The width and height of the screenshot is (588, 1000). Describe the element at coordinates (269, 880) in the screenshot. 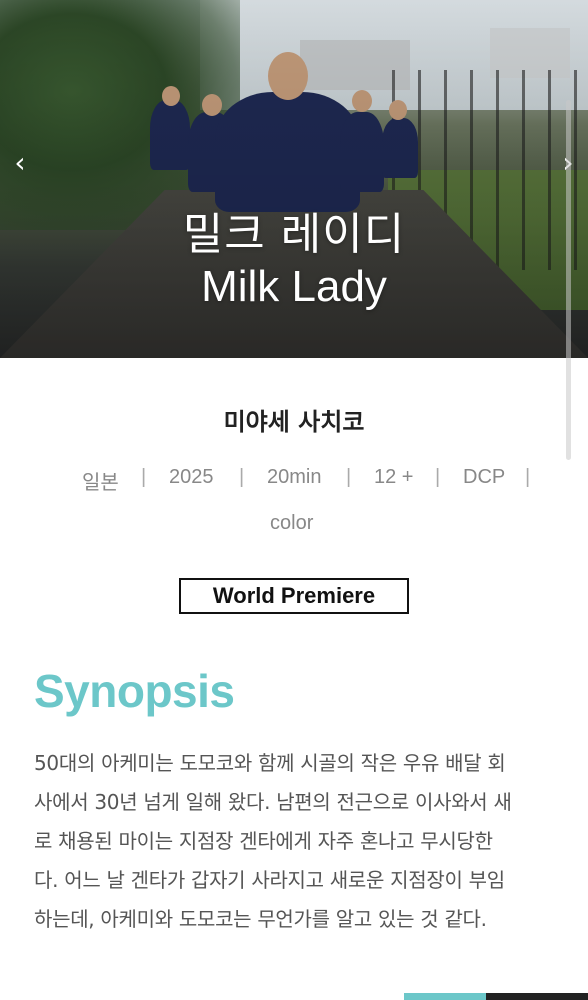

I see `synopsis-line: 다. 어느 날 겐타가 갑자기 사라지고 새로운 지점장이 부임` at that location.